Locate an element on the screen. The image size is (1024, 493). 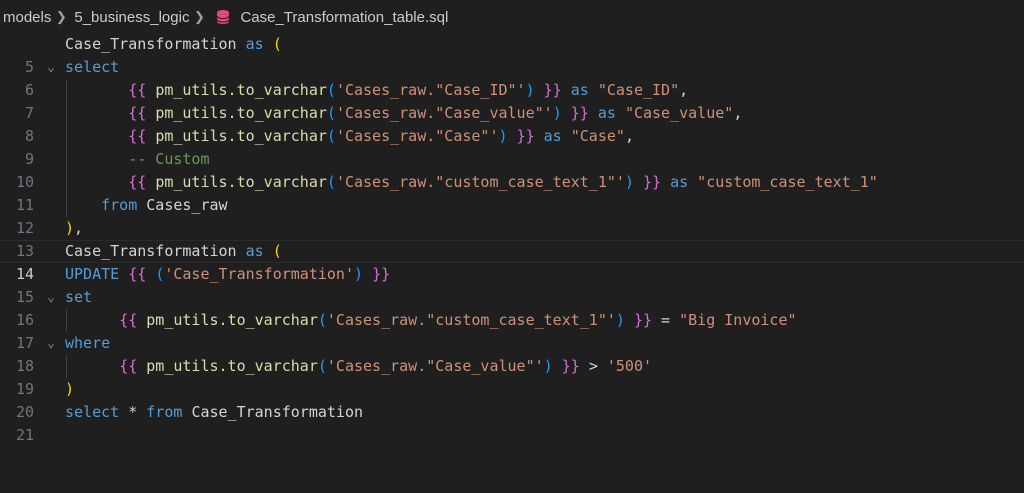
code-text: -- Custom is located at coordinates (169, 159).